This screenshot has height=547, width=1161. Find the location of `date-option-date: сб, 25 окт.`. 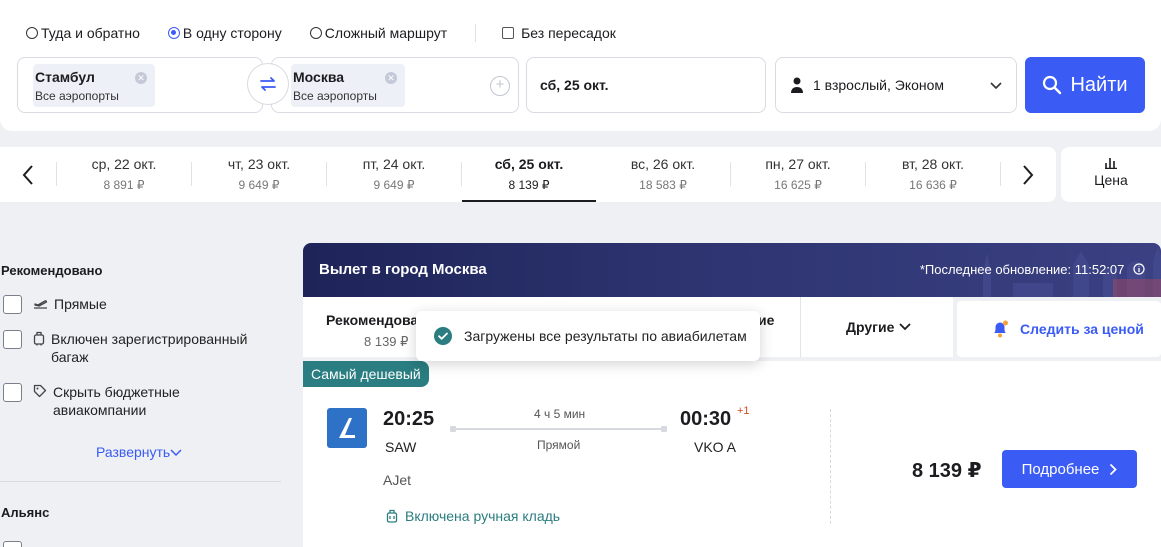

date-option-date: сб, 25 окт. is located at coordinates (529, 164).